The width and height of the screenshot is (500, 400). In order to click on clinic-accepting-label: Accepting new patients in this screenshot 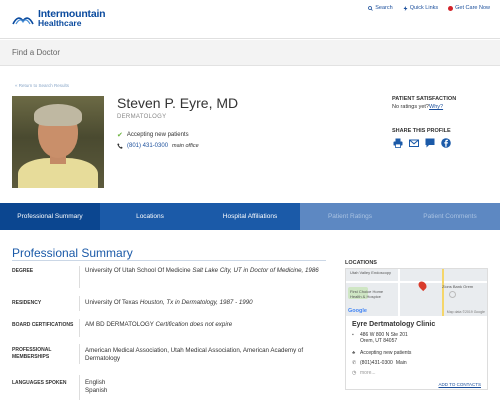, I will do `click(386, 353)`.